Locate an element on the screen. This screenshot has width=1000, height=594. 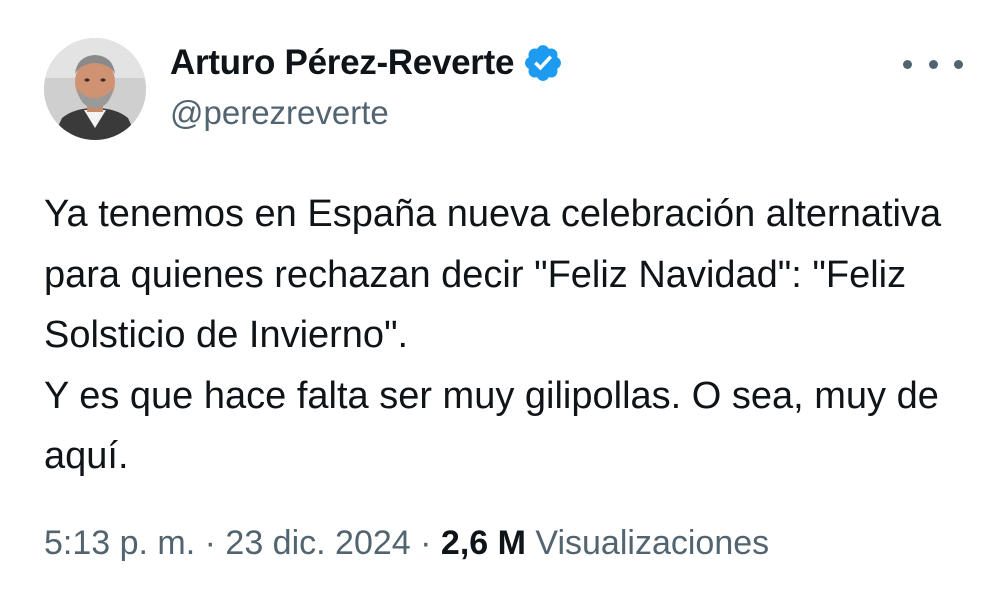
verified-badge-icon is located at coordinates (543, 63).